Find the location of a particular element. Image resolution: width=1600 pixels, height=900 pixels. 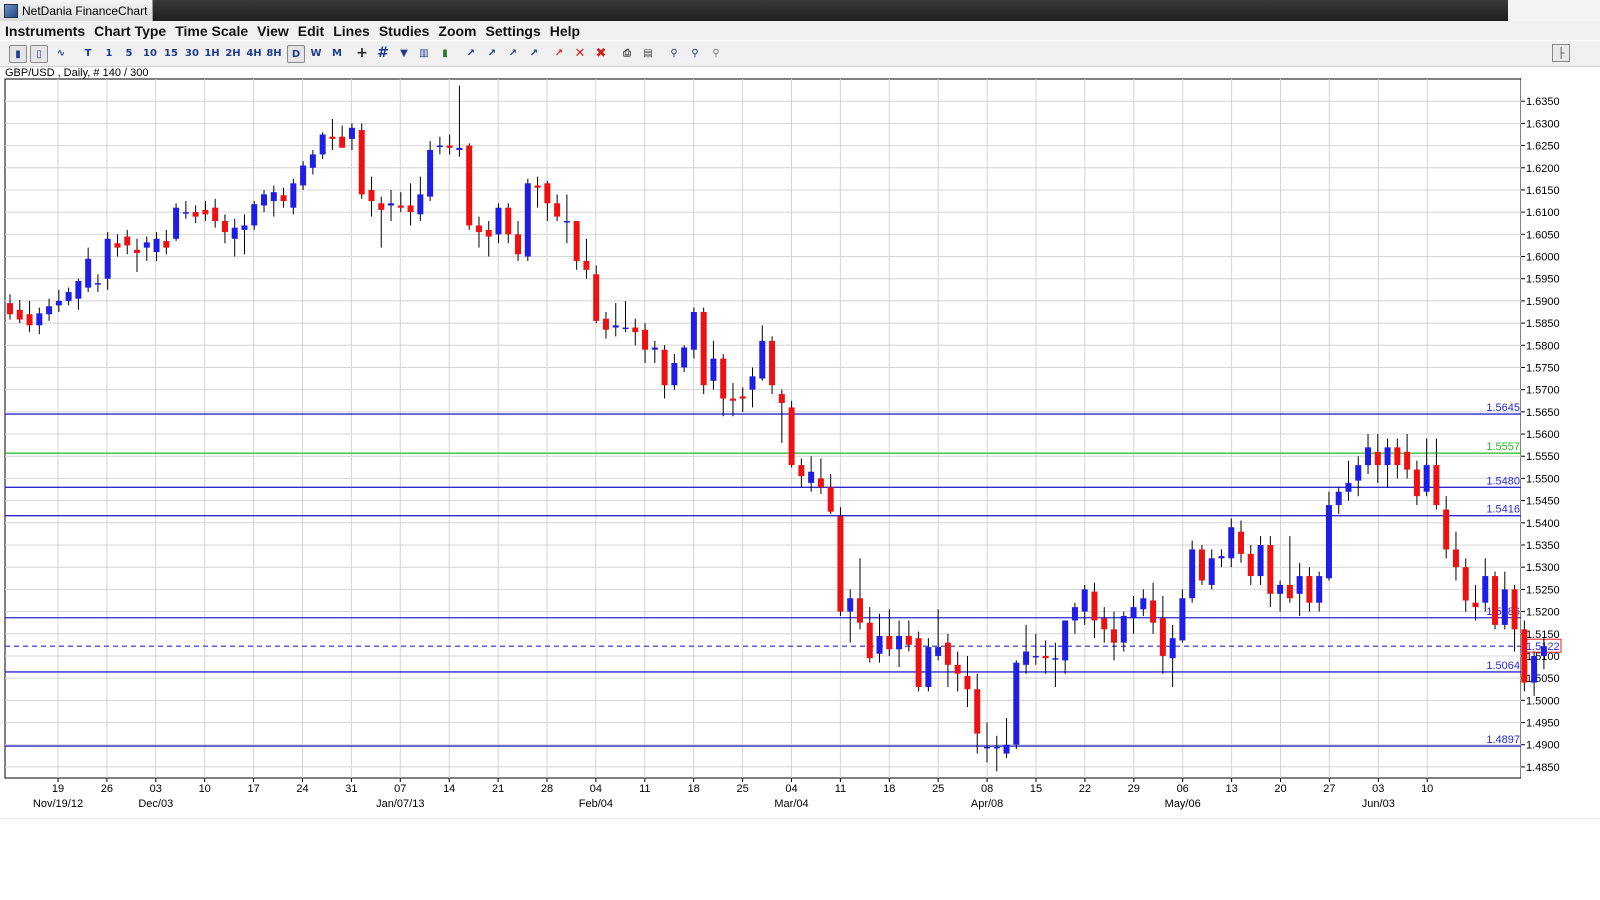

date-tick-label: 25 is located at coordinates (938, 789).